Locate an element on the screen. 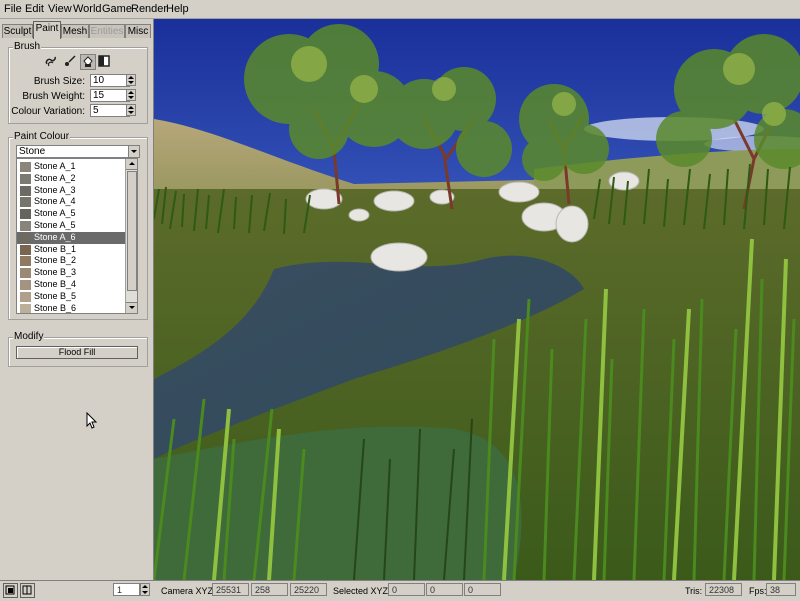 The image size is (800, 601). menu-edit: Edit is located at coordinates (34, 9).